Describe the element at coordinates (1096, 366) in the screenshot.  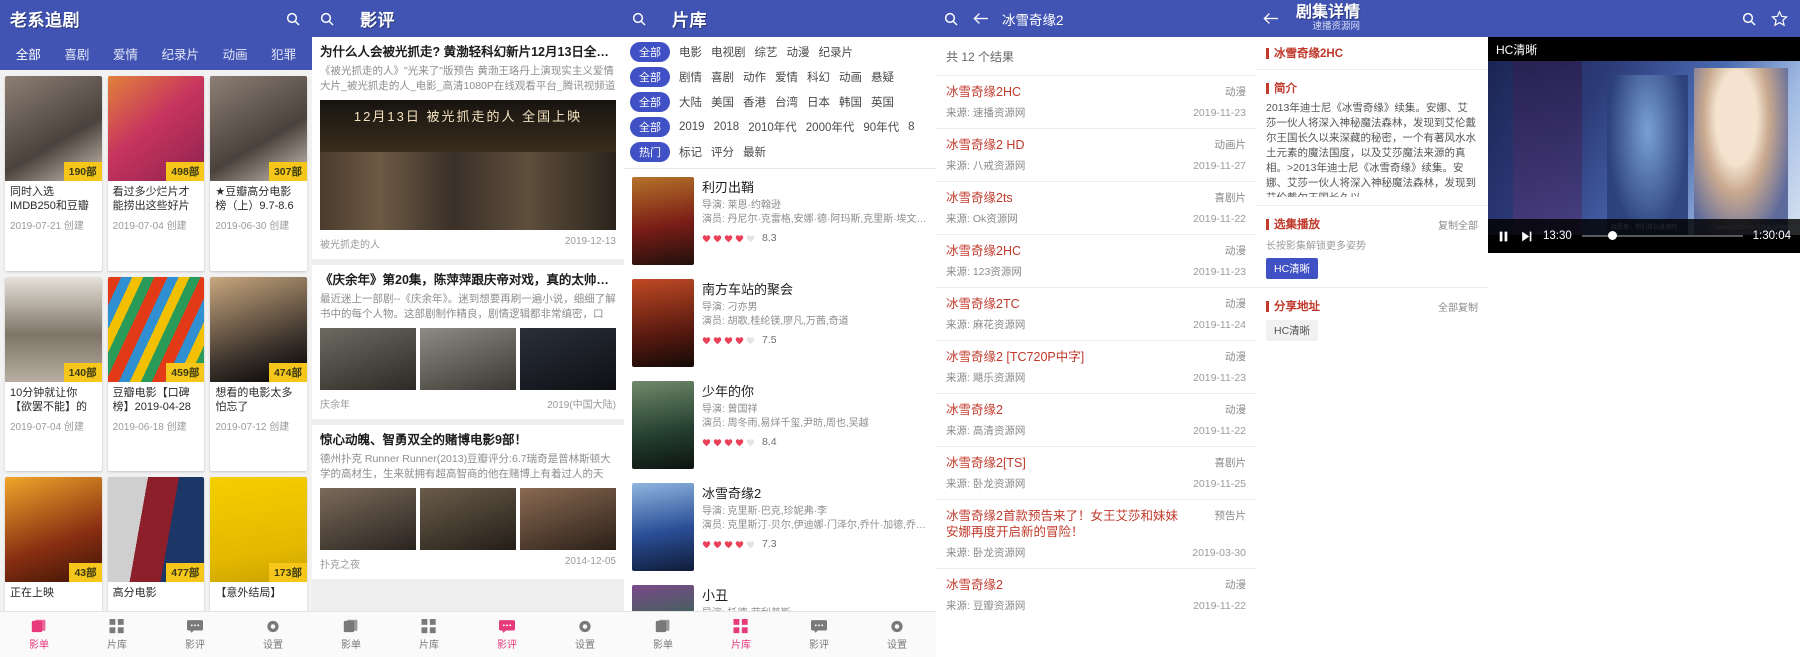
I see `search-result-item: 冰雪奇缘2 [TC720P中字] 动漫 来源: 飓乐资源网 2019-11-23` at that location.